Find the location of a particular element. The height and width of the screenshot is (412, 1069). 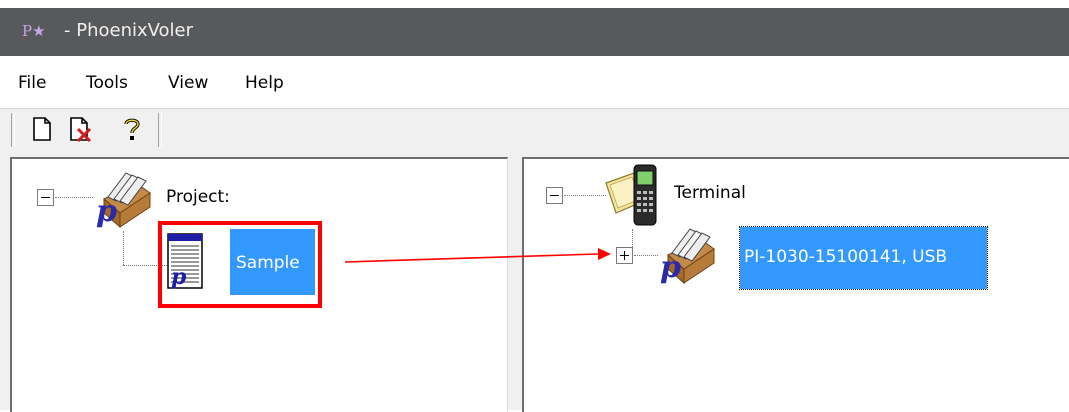

device-expand-button is located at coordinates (624, 255).